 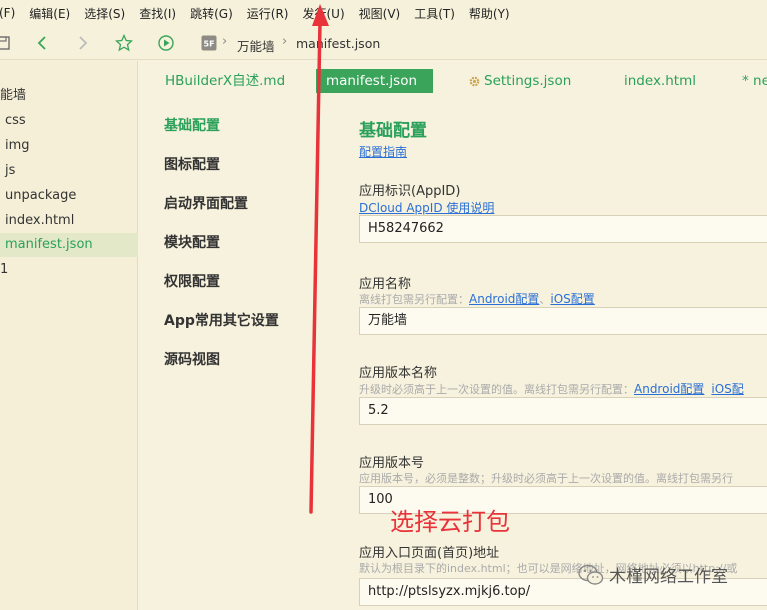 I want to click on appid-label: 应用标识(AppID), so click(x=410, y=191).